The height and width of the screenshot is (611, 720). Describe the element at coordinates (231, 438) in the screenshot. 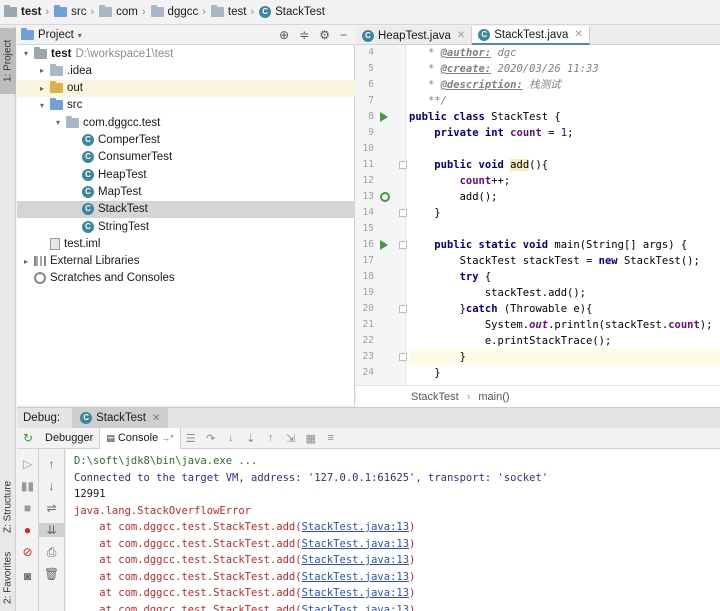

I see `step-into-icon: ↓` at that location.